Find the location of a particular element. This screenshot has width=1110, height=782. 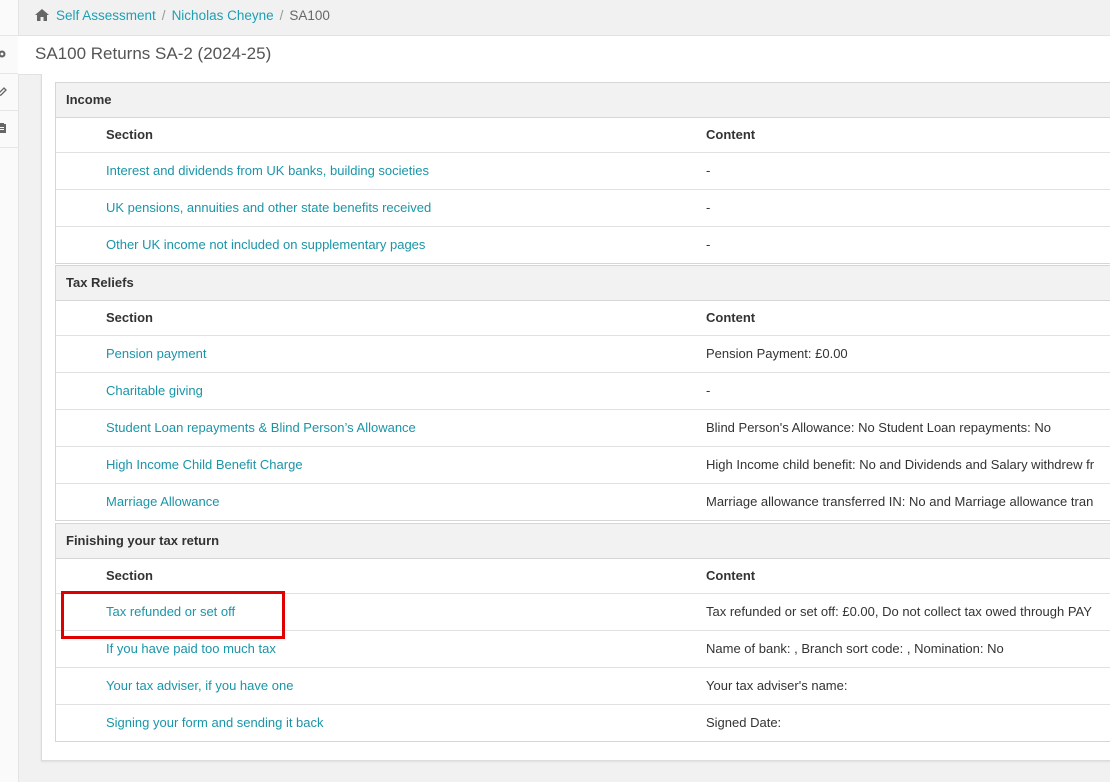

group-title: Tax Reliefs is located at coordinates (583, 283).